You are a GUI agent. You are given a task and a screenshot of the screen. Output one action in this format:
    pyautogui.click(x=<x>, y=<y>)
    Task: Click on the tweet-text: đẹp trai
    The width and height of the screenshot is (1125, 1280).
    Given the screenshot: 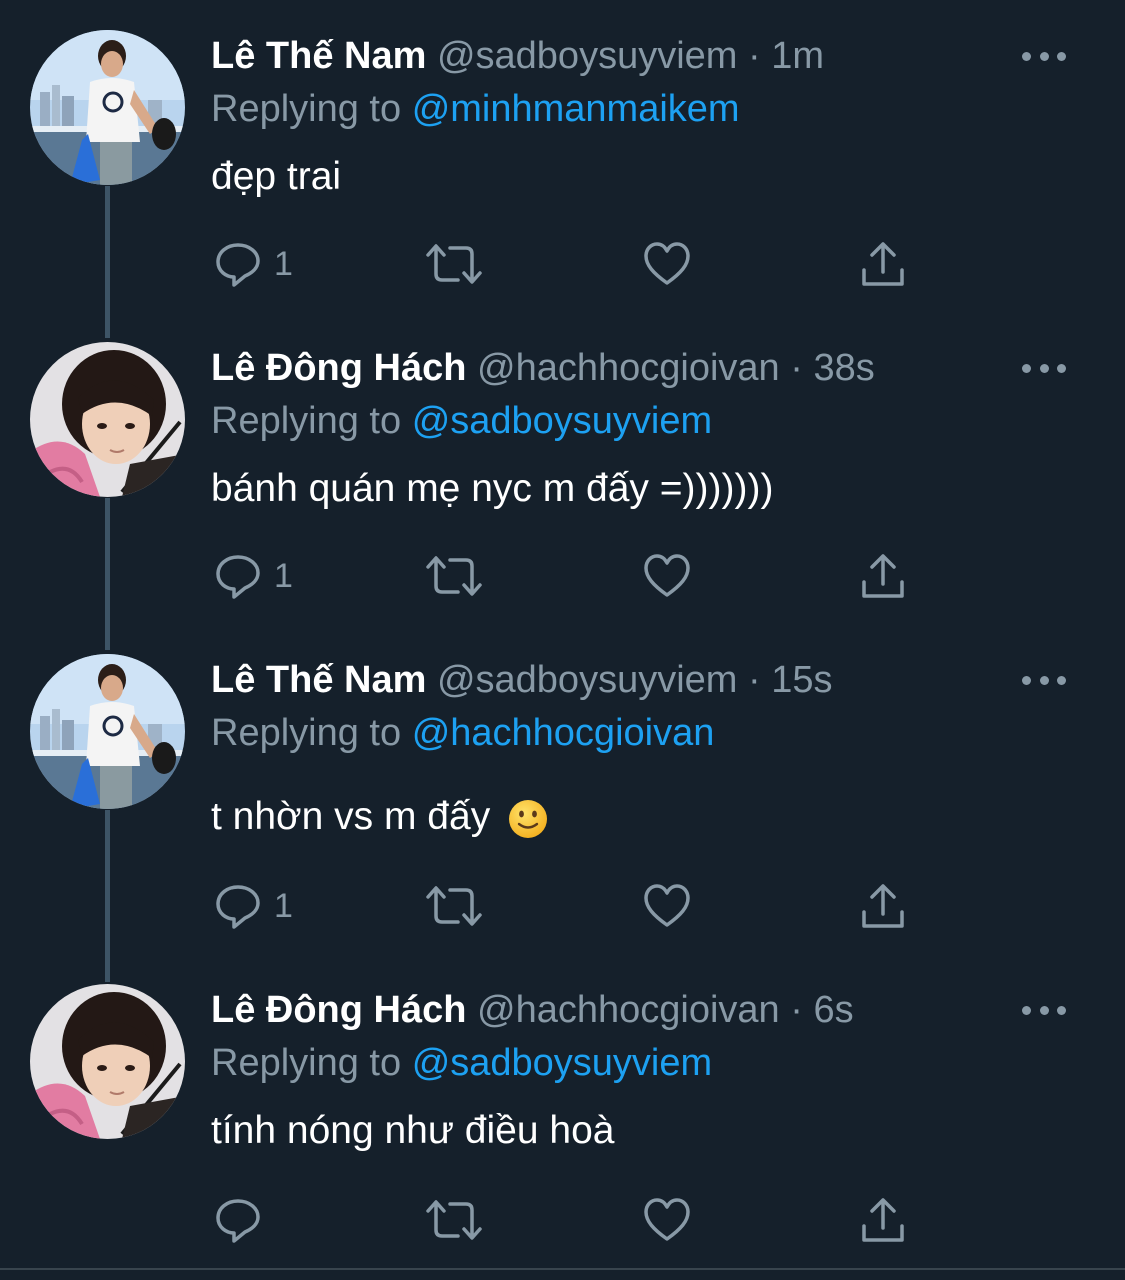 What is the action you would take?
    pyautogui.click(x=276, y=176)
    